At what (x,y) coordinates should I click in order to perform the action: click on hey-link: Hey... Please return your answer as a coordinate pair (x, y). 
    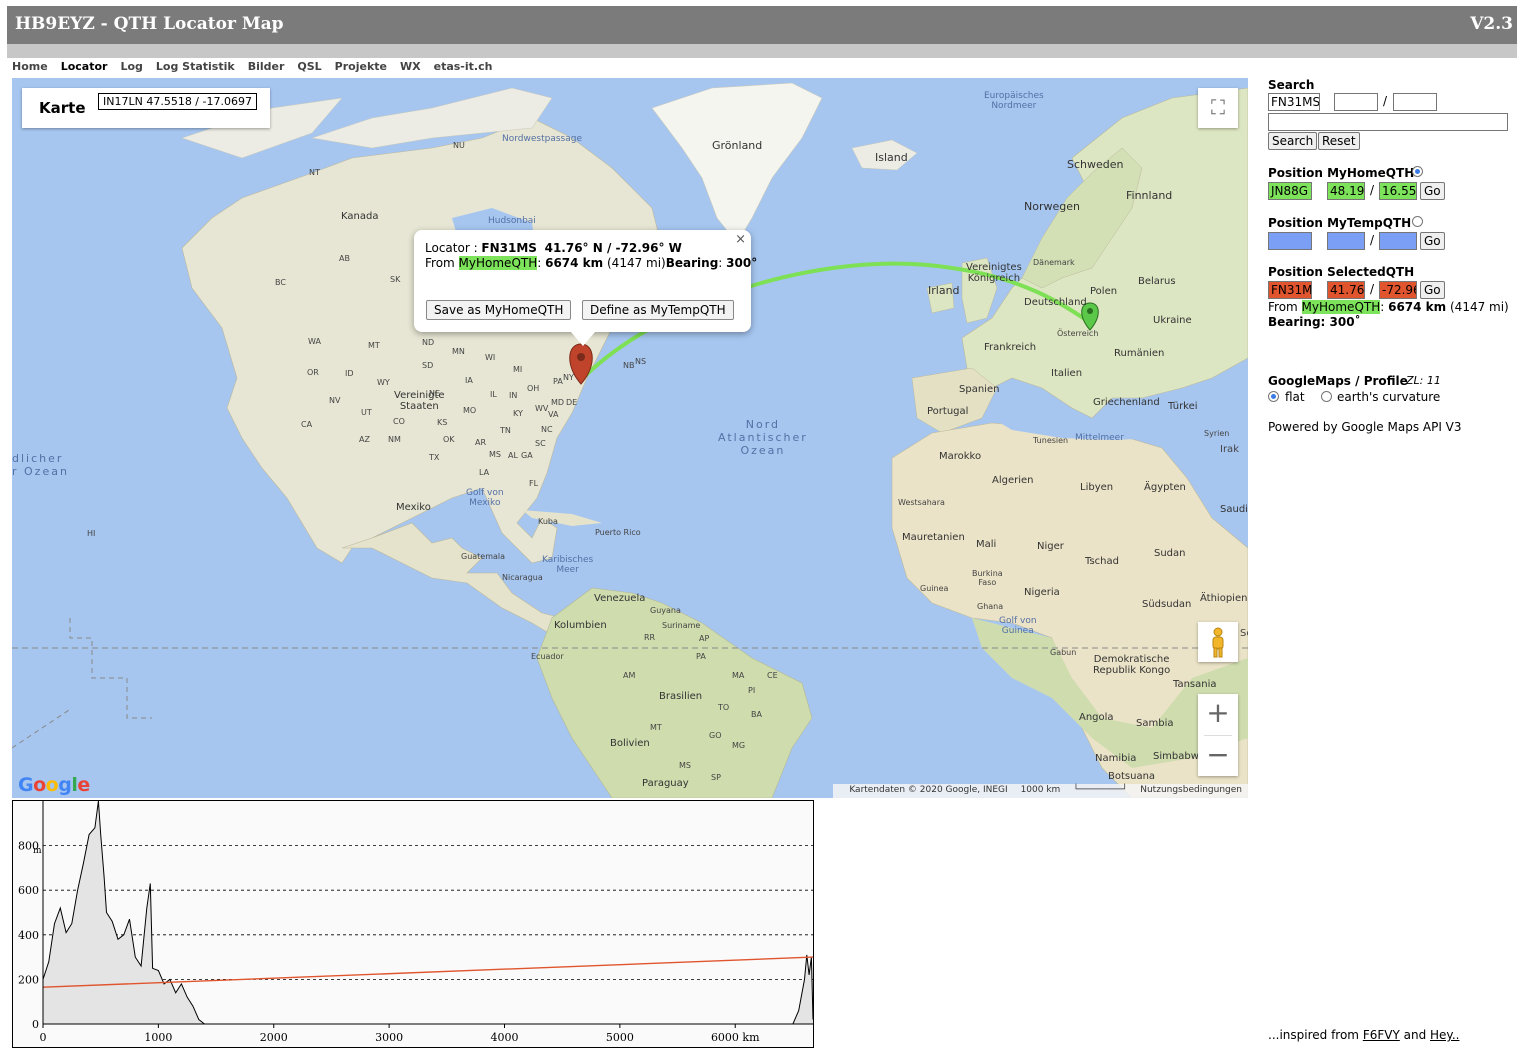
    Looking at the image, I should click on (1444, 1035).